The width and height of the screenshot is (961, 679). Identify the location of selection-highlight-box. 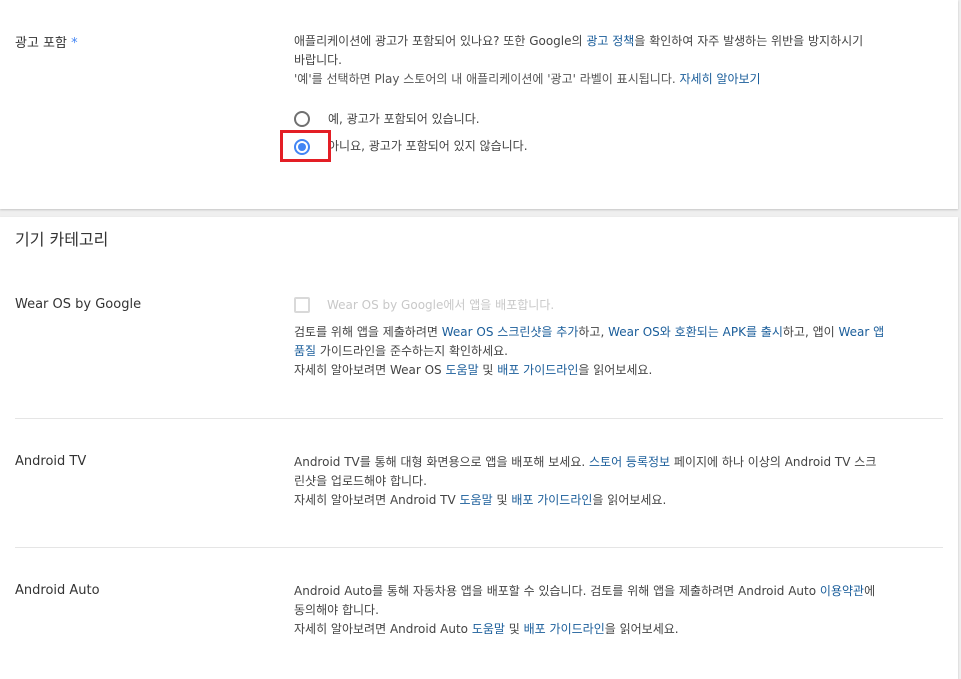
(305, 146).